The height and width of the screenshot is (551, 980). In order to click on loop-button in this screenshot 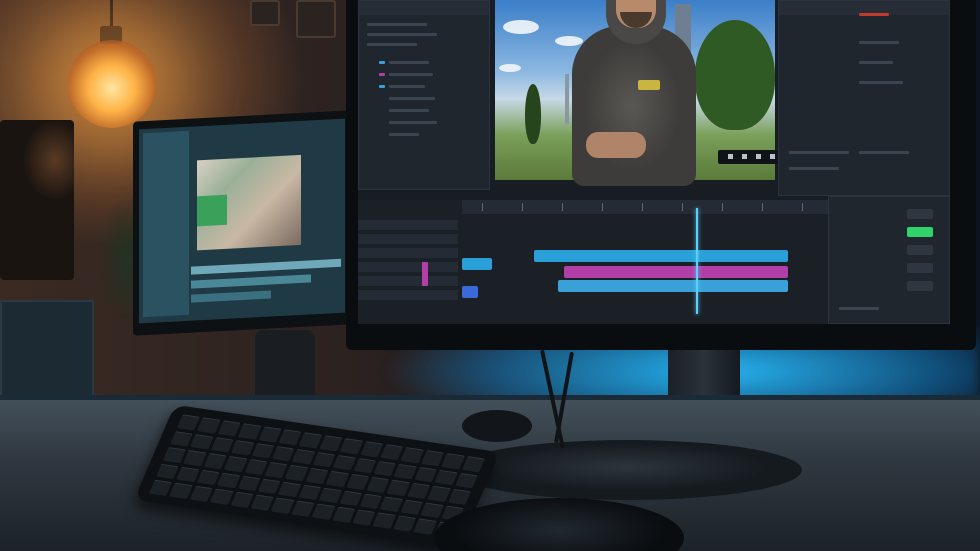, I will do `click(772, 156)`.